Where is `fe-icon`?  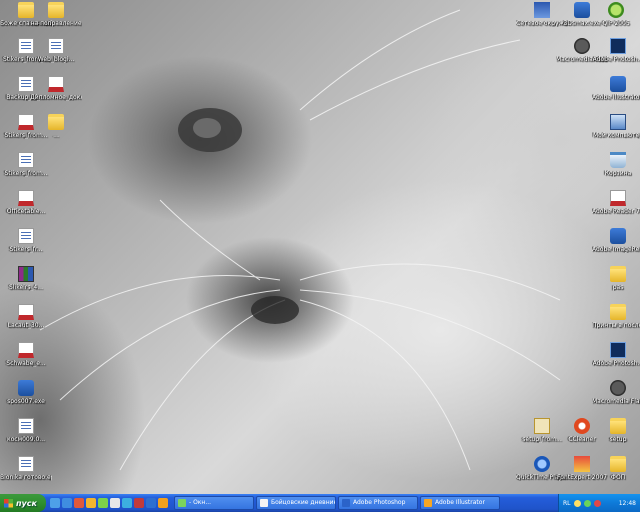
fe-icon is located at coordinates (582, 464).